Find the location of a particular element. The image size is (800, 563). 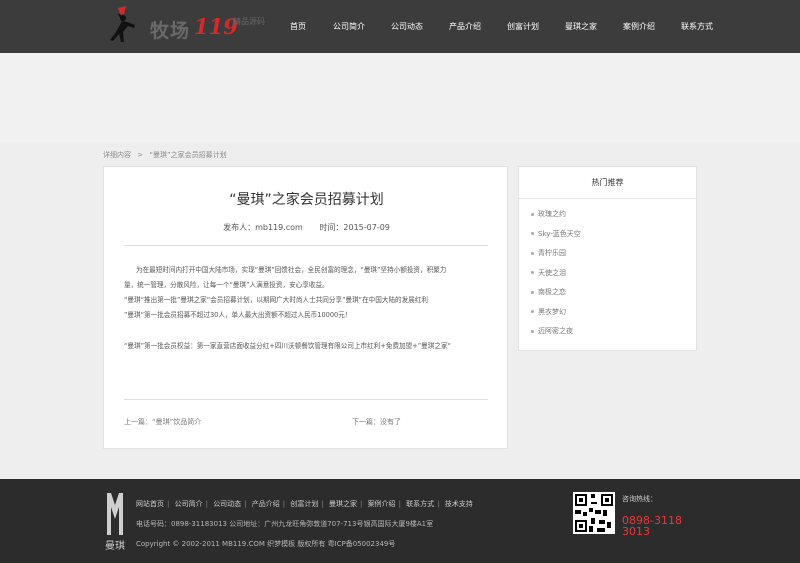

footer-link-home: 网站首页 is located at coordinates (150, 504).